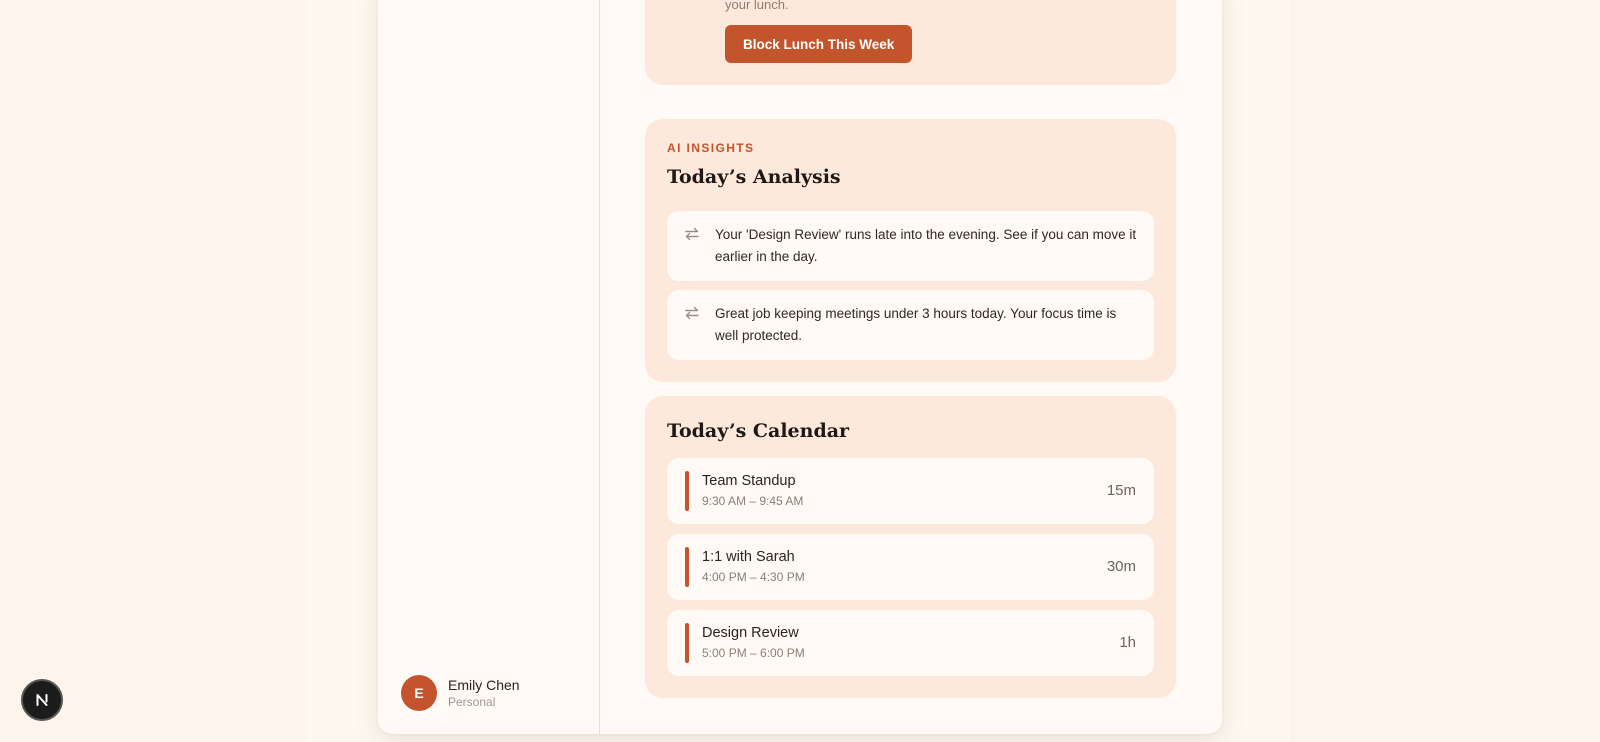 The height and width of the screenshot is (742, 1600). I want to click on event-duration: 15m, so click(1121, 490).